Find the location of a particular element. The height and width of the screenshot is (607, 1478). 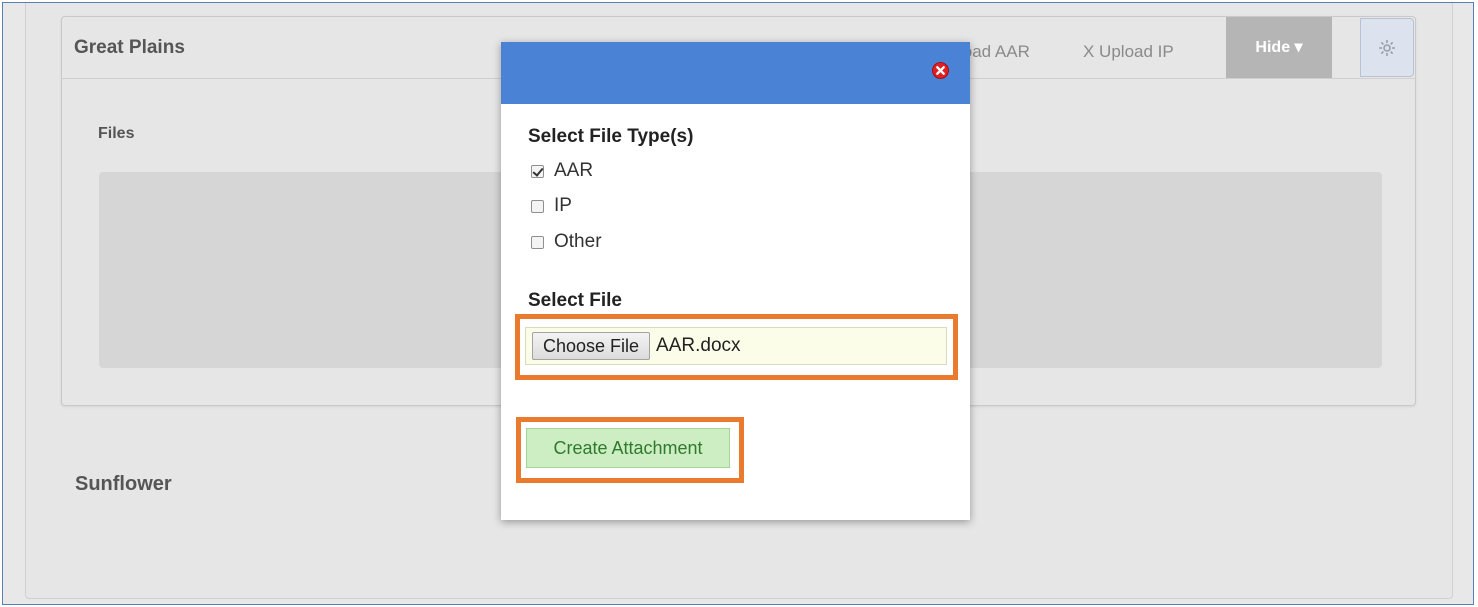

panel-title: Great Plains is located at coordinates (129, 47).